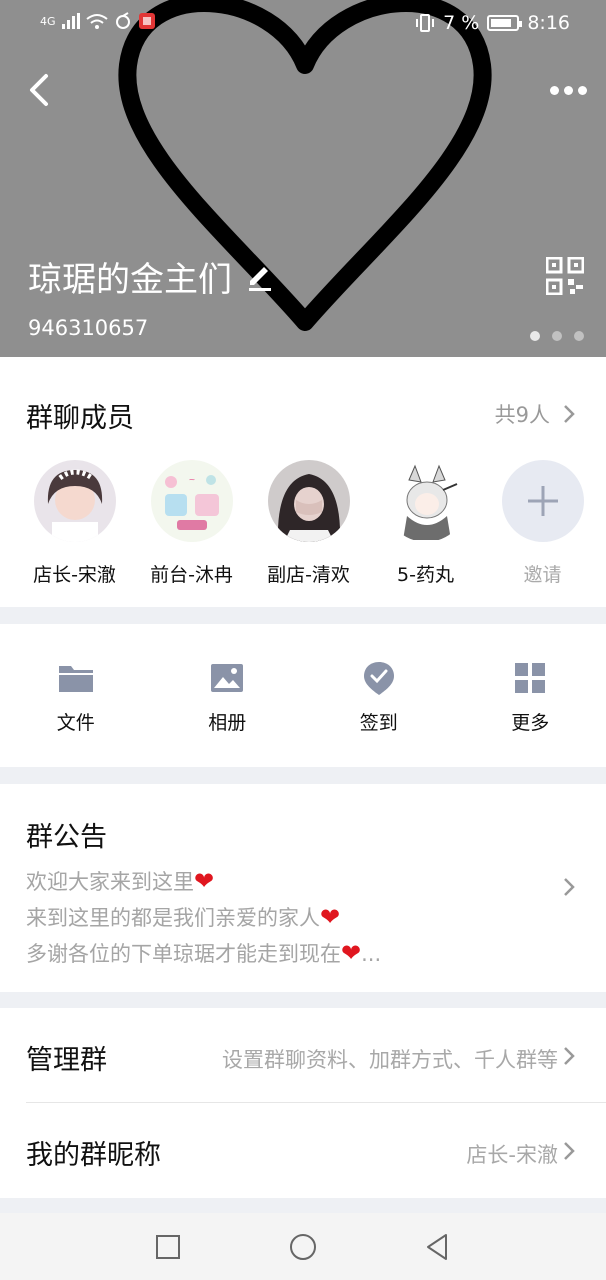  I want to click on chevron-left-icon, so click(39, 90).